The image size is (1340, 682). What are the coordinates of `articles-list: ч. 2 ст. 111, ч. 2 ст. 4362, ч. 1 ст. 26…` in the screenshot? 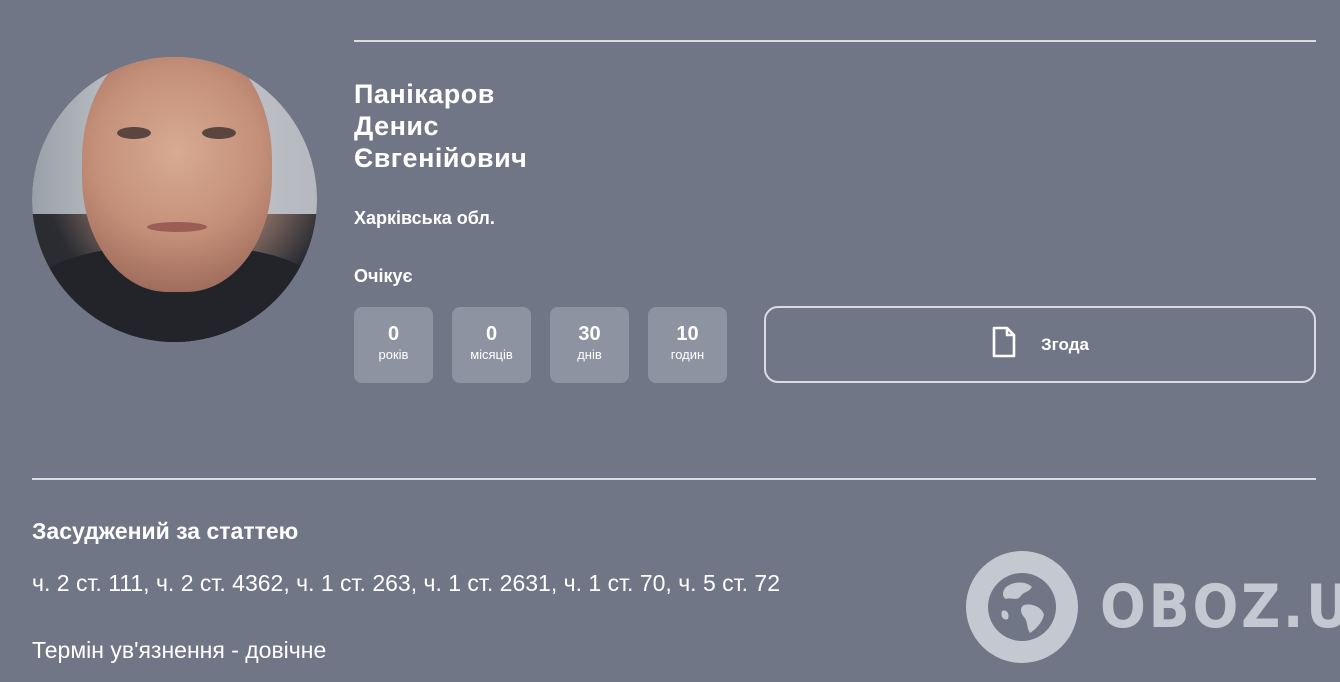 It's located at (406, 583).